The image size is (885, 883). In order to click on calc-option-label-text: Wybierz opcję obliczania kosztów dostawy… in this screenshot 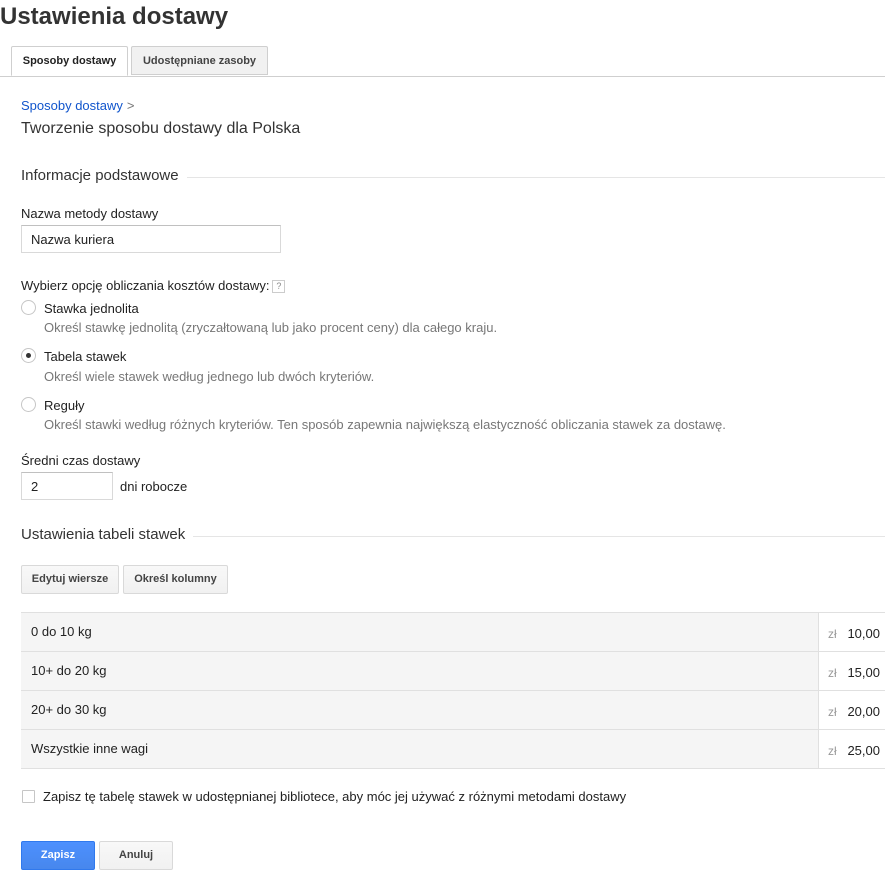, I will do `click(145, 285)`.